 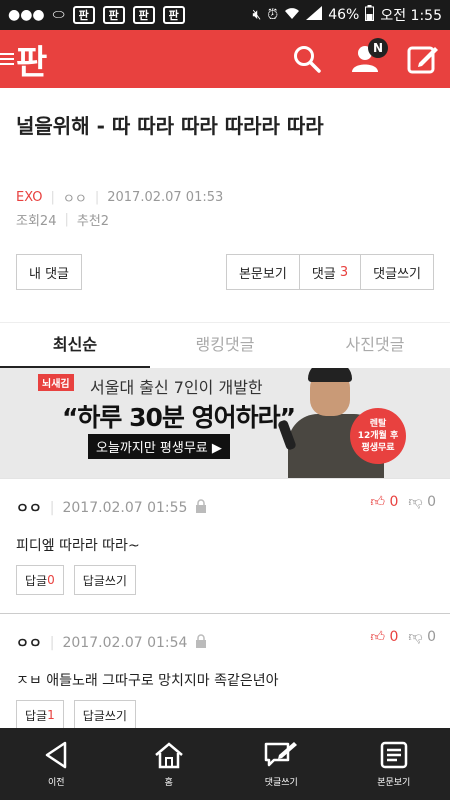 What do you see at coordinates (36, 221) in the screenshot?
I see `views-label: 조회24` at bounding box center [36, 221].